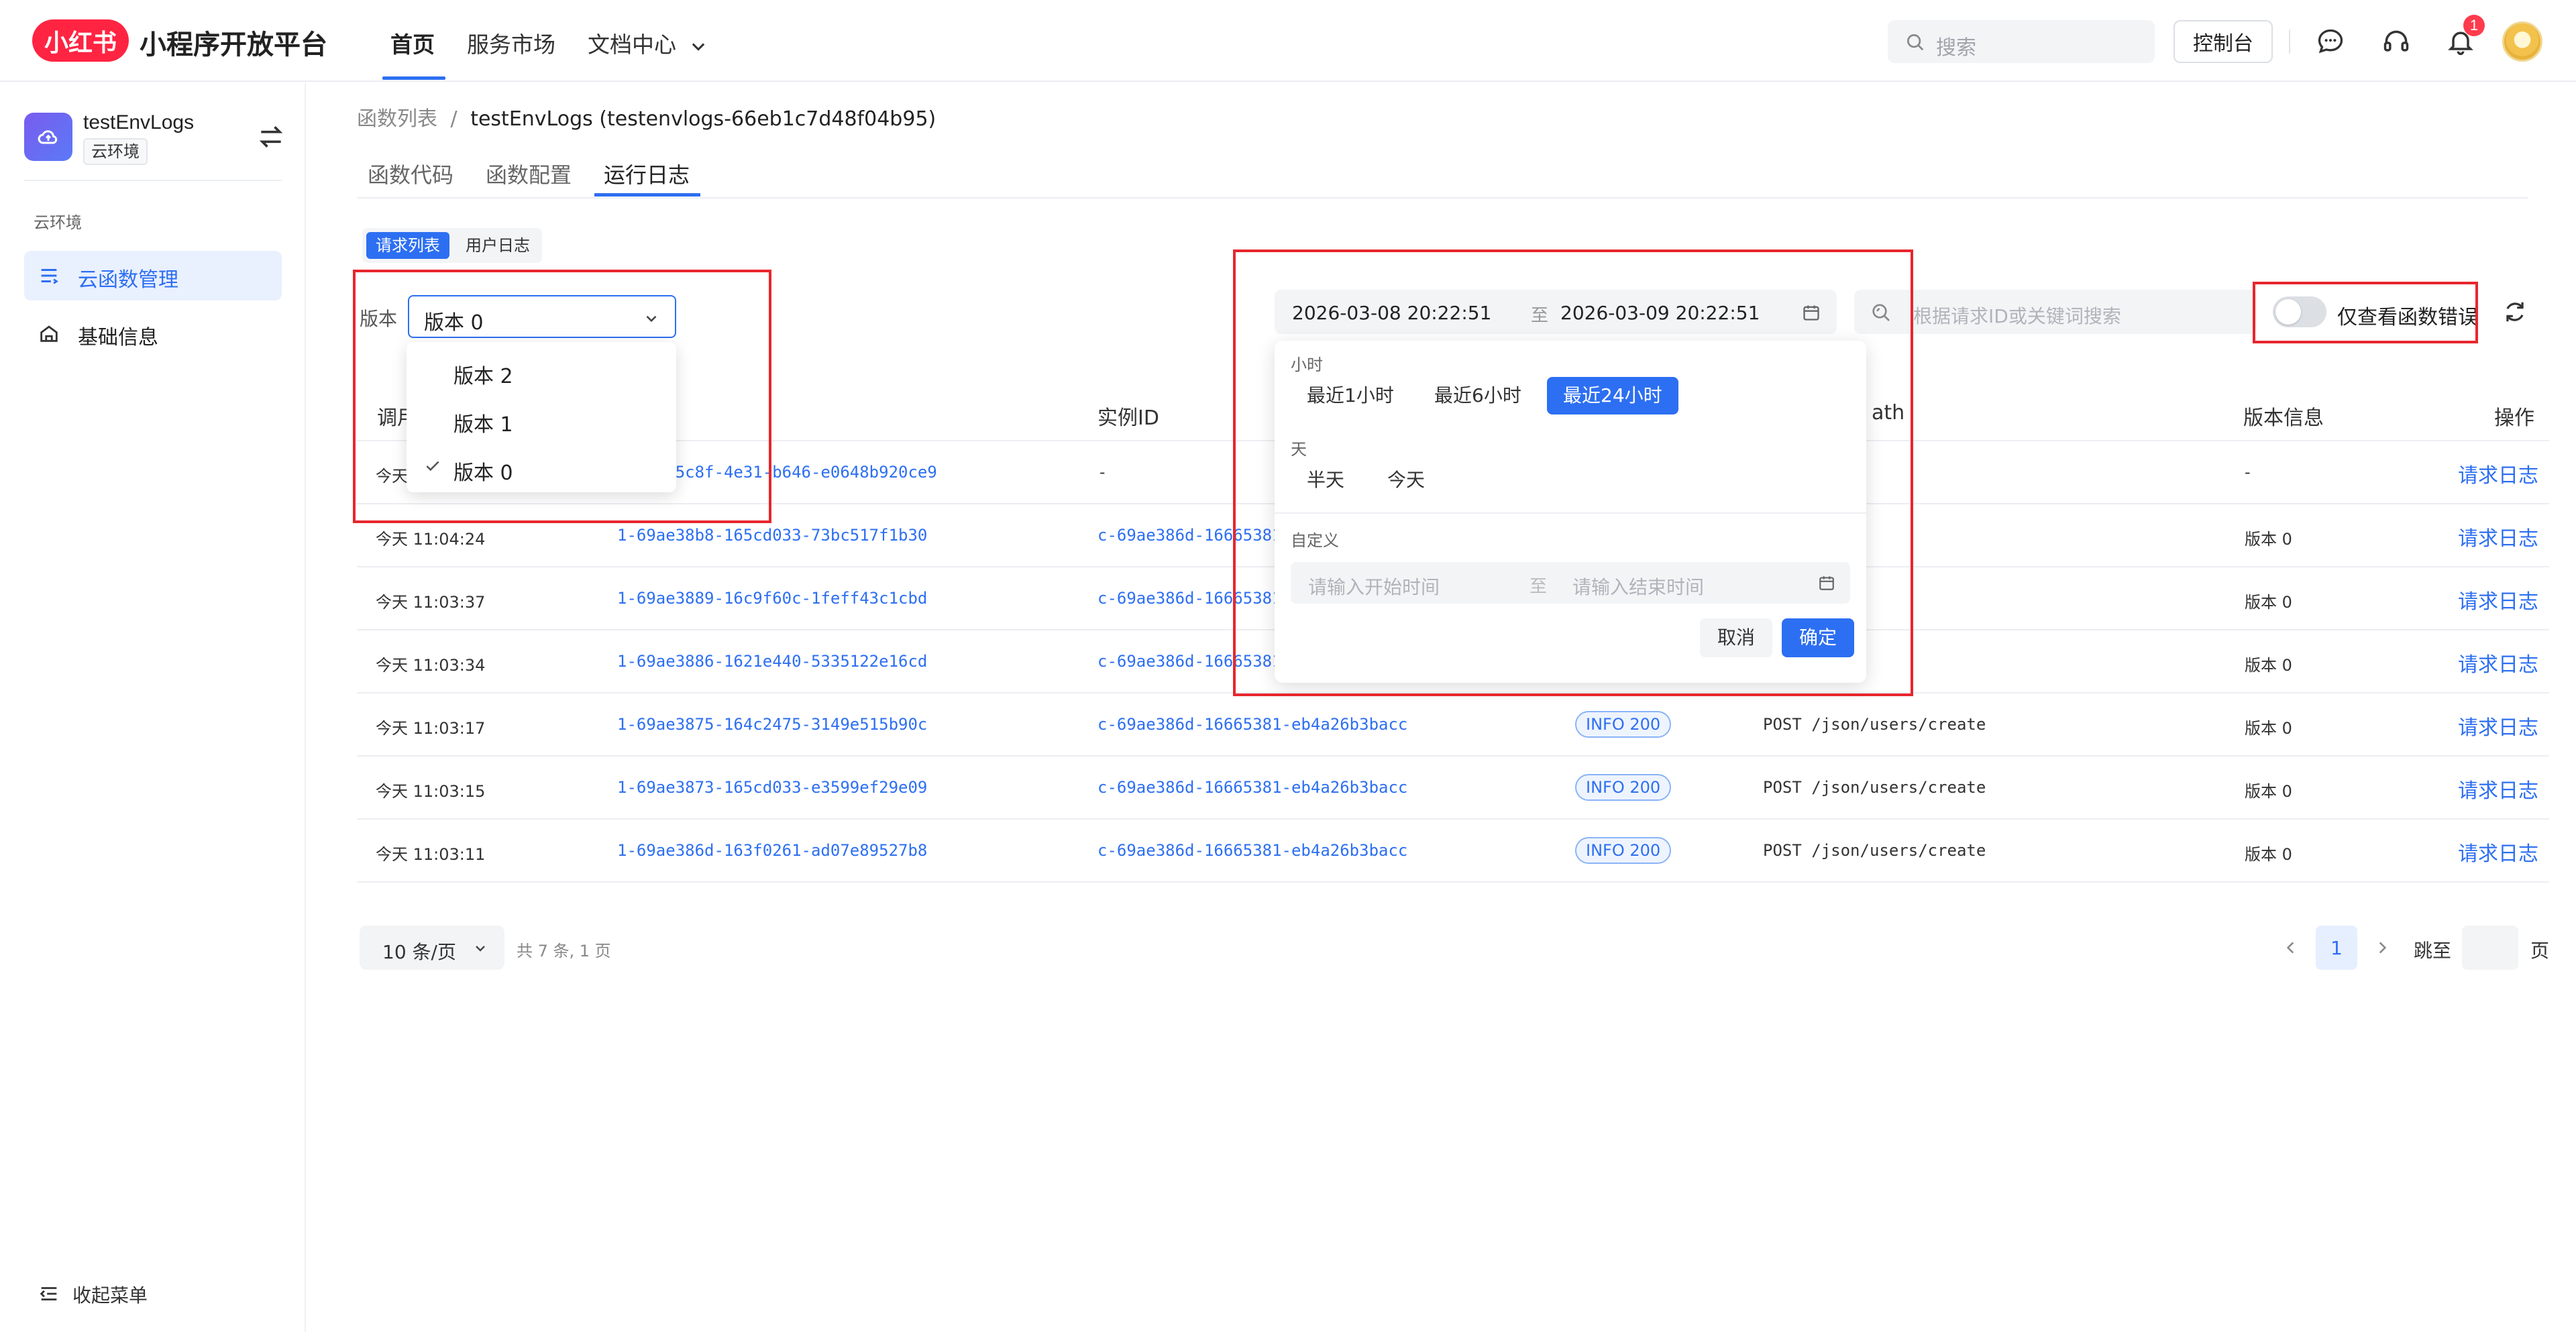  What do you see at coordinates (110, 1295) in the screenshot?
I see `collapse-label: 收起菜单` at bounding box center [110, 1295].